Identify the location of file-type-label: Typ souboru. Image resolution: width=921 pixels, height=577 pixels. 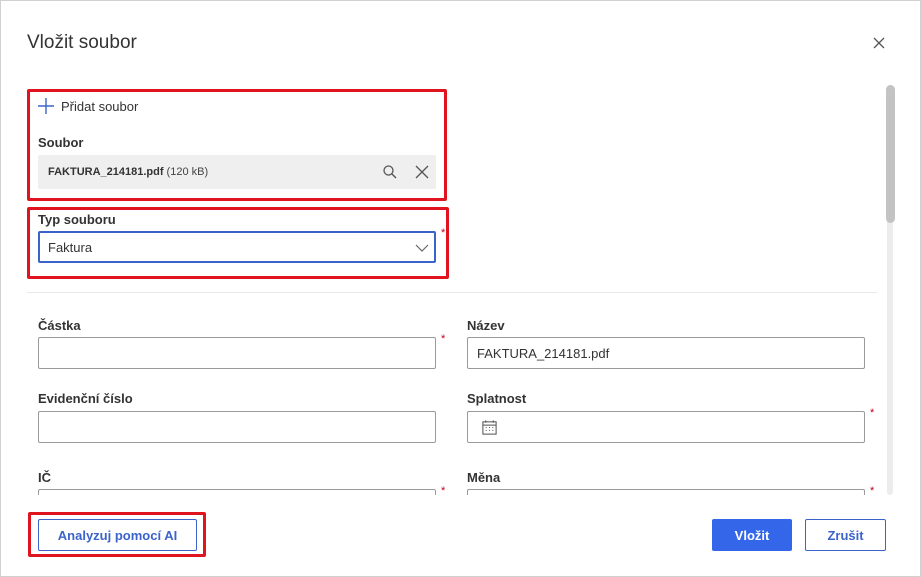
(77, 219).